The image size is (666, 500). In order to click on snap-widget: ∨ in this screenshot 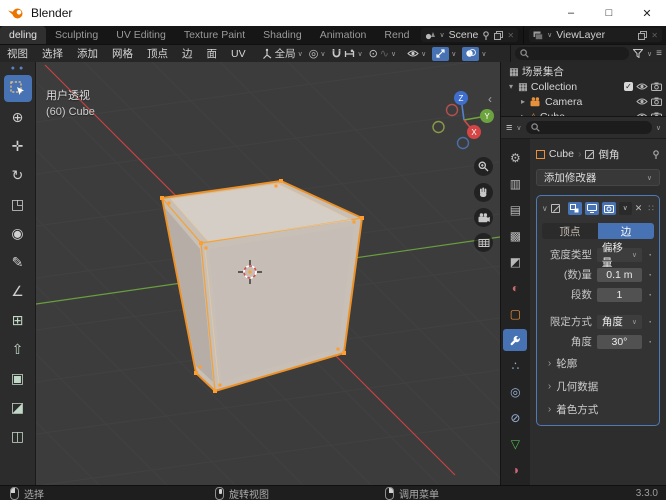, I will do `click(347, 53)`.